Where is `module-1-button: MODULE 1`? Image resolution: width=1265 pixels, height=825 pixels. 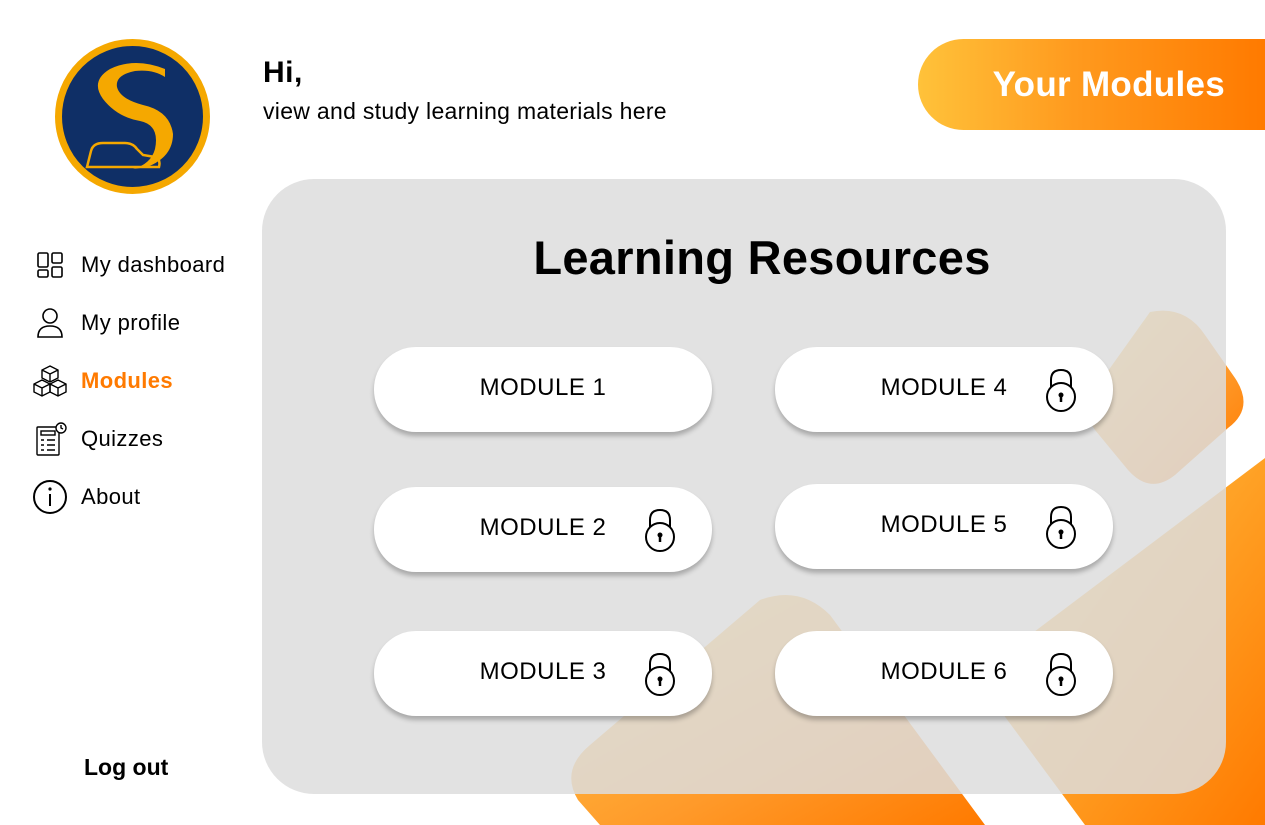 module-1-button: MODULE 1 is located at coordinates (543, 389).